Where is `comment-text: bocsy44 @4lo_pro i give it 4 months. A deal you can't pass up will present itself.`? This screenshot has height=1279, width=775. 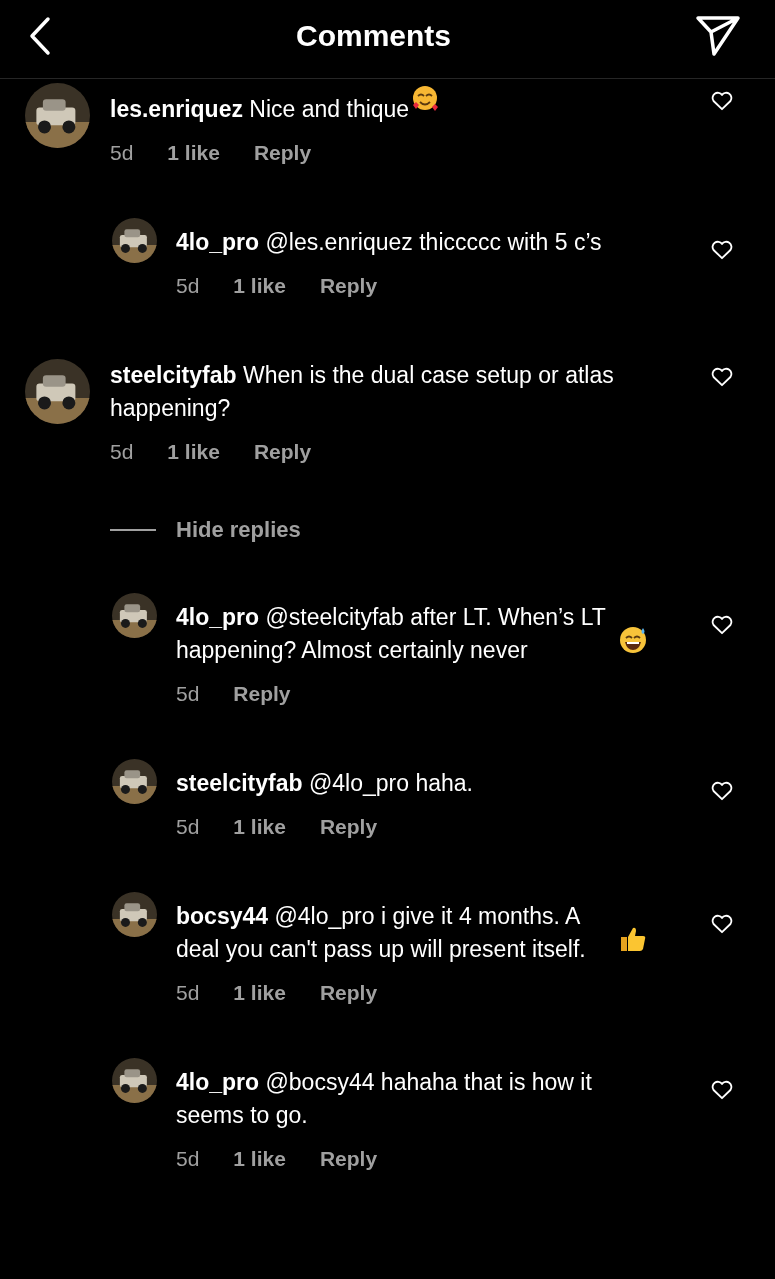 comment-text: bocsy44 @4lo_pro i give it 4 months. A deal you can't pass up will present itself. is located at coordinates (381, 933).